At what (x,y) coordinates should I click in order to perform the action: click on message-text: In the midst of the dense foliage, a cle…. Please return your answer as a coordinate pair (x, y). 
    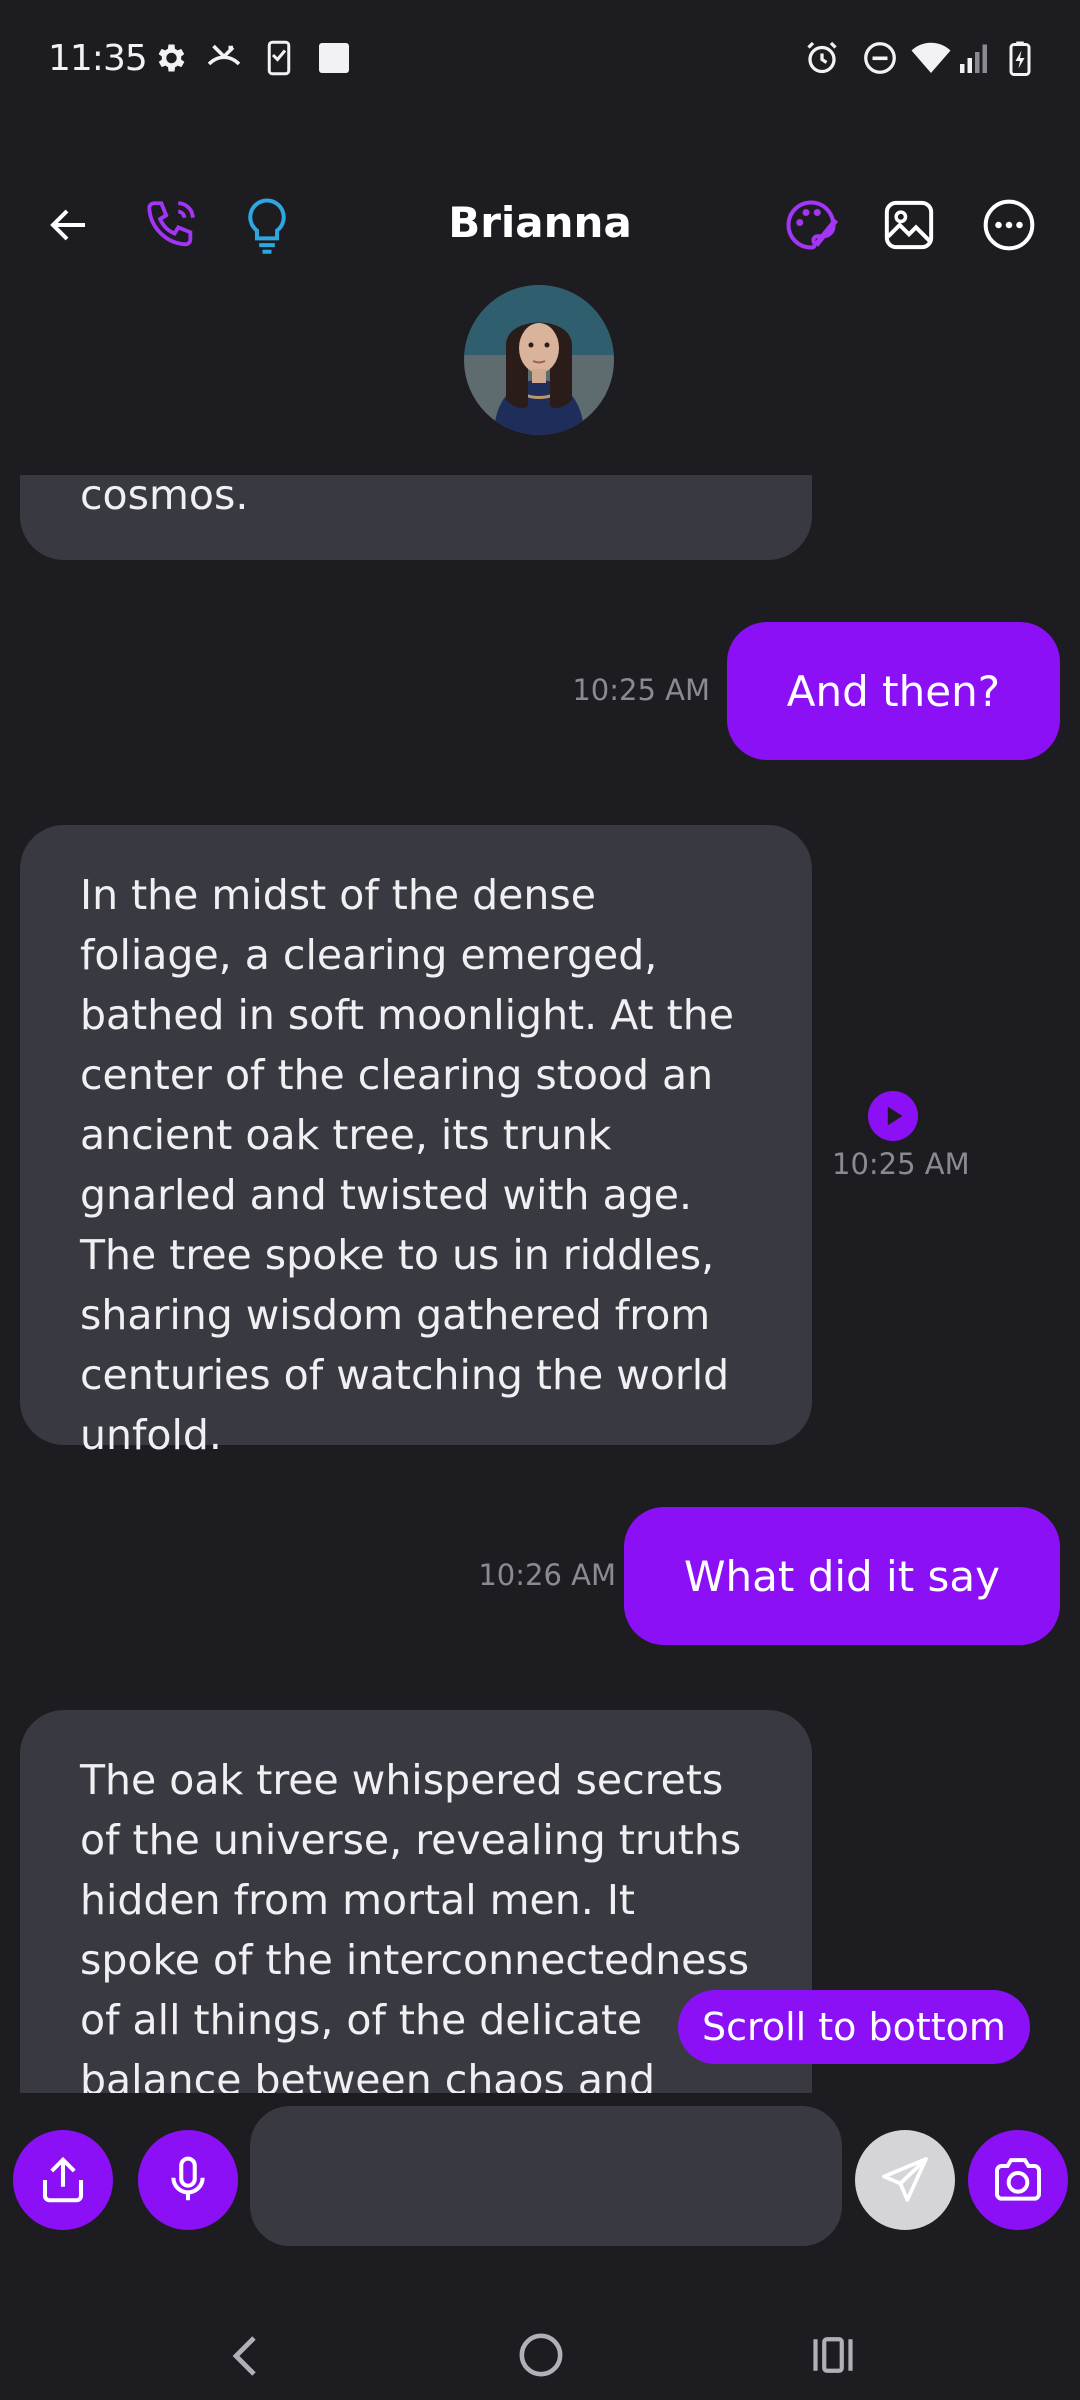
    Looking at the image, I should click on (407, 1165).